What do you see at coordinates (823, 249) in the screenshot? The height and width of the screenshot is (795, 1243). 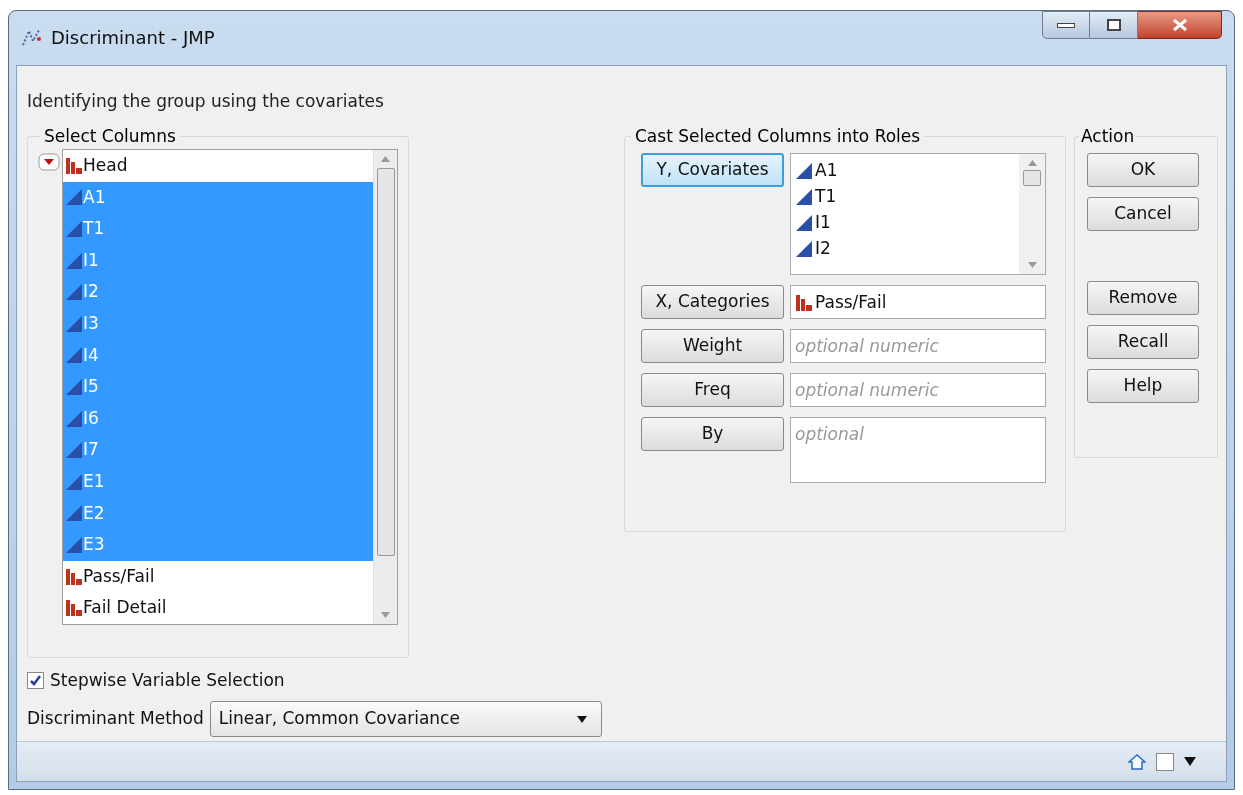 I see `role-item: I2` at bounding box center [823, 249].